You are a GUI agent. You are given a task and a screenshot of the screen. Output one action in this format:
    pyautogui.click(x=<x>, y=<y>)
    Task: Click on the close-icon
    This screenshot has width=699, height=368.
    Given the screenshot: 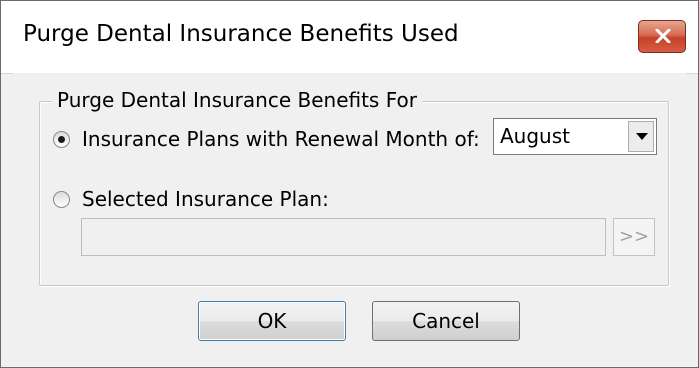 What is the action you would take?
    pyautogui.click(x=663, y=36)
    